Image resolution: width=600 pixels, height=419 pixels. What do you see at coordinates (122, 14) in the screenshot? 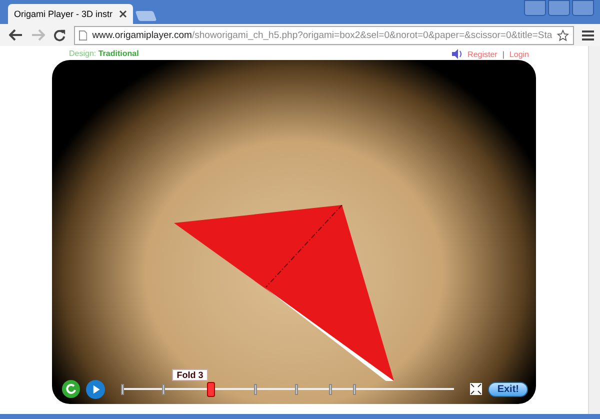
I see `close-icon` at bounding box center [122, 14].